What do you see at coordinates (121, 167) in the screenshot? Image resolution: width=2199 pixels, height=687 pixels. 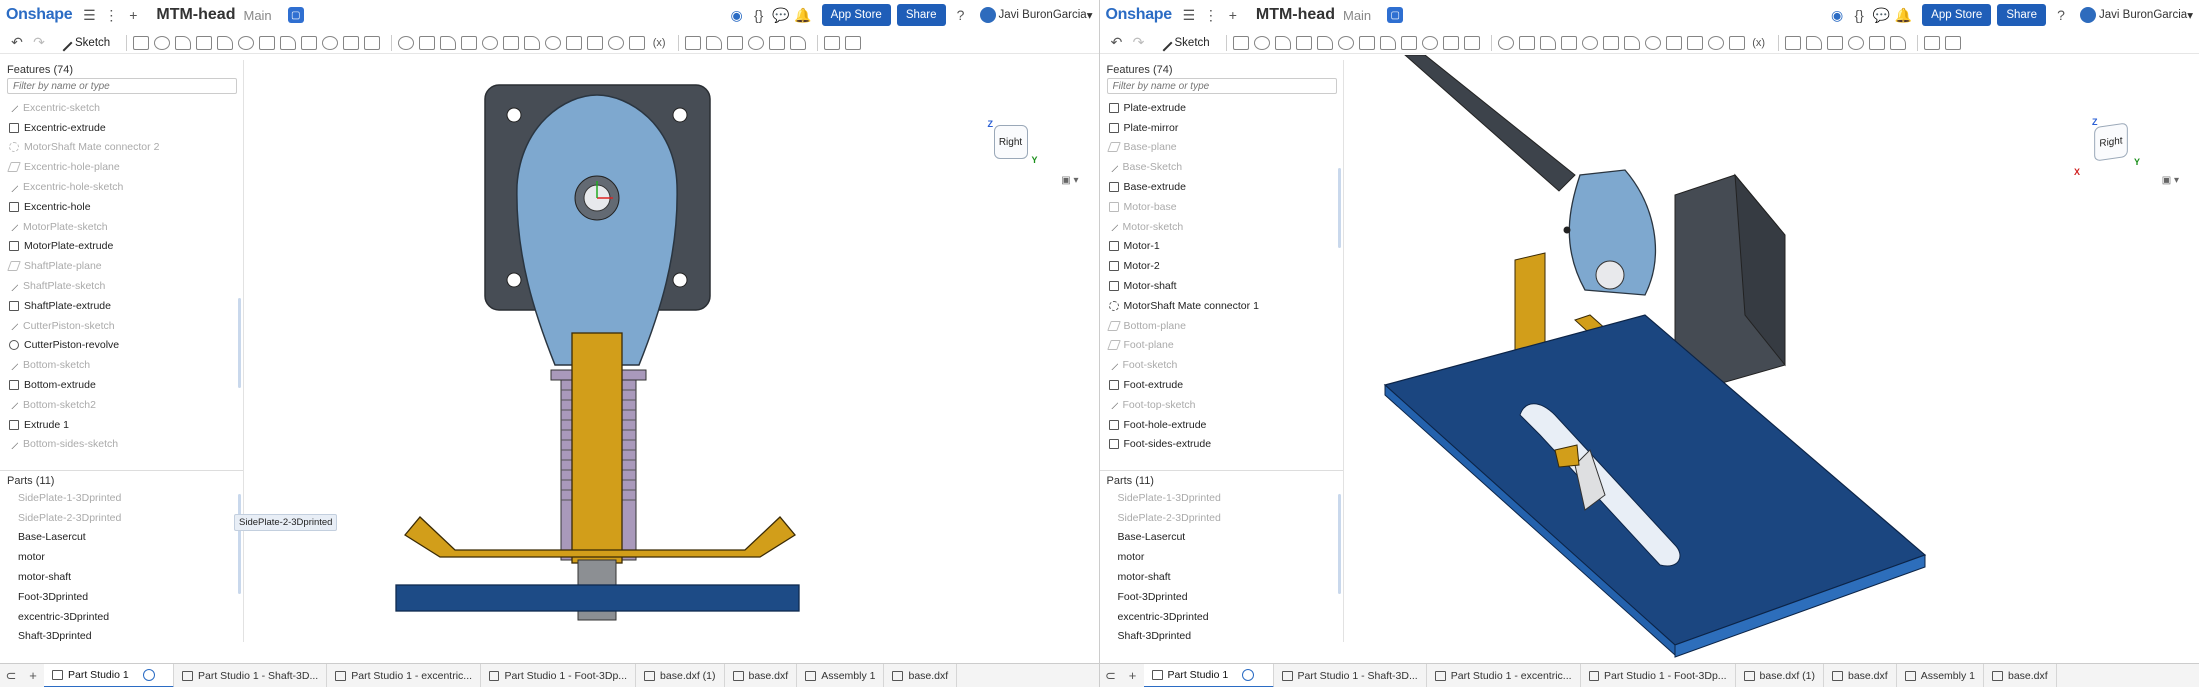 I see `feature-item: Excentric-hole-plane` at bounding box center [121, 167].